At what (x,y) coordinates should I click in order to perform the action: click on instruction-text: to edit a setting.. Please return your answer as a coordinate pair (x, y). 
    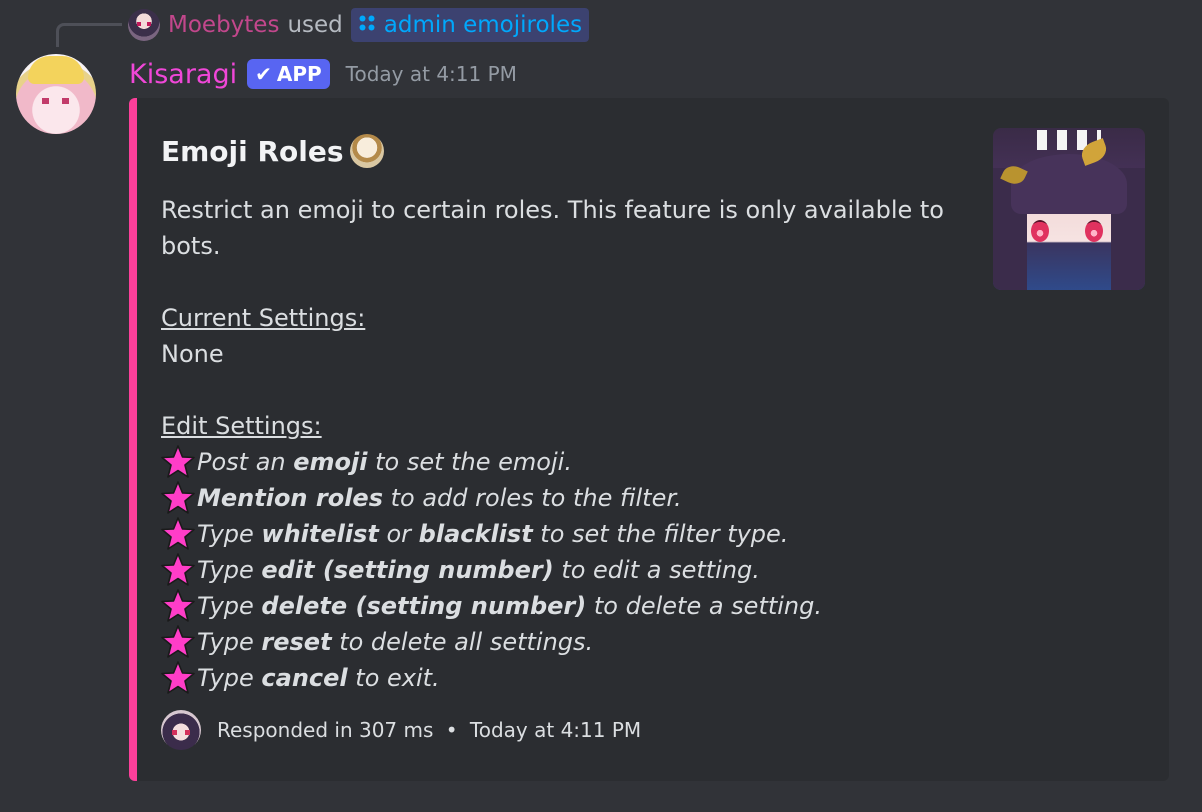
    Looking at the image, I should click on (656, 570).